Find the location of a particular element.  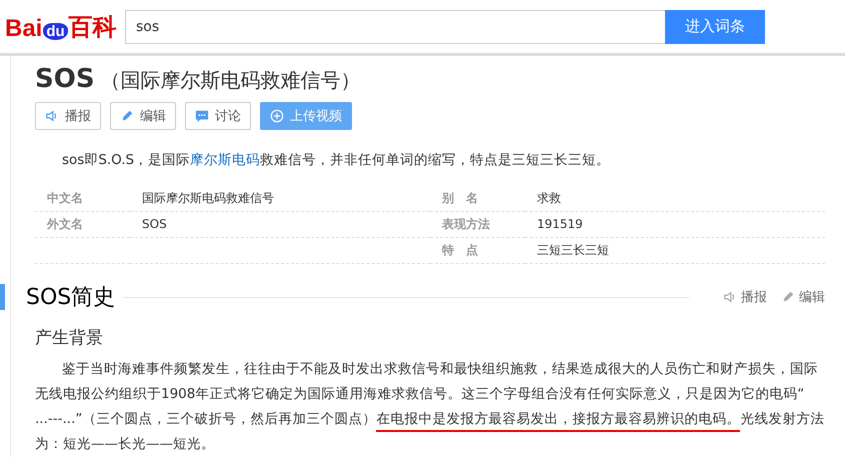

info-name: 外文名 is located at coordinates (82, 225).